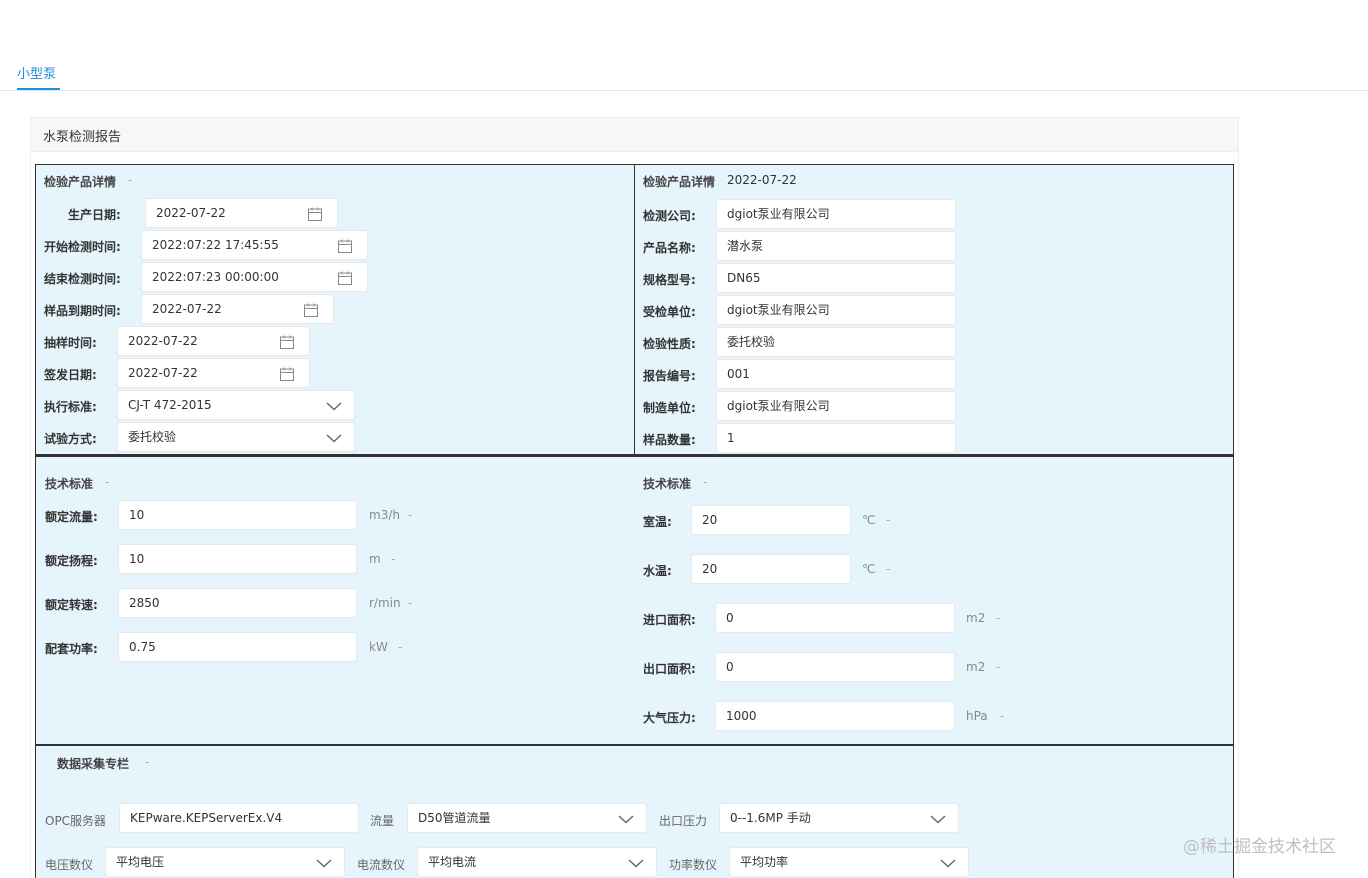 This screenshot has height=878, width=1368. Describe the element at coordinates (669, 216) in the screenshot. I see `label-test-company: 检测公司:` at that location.